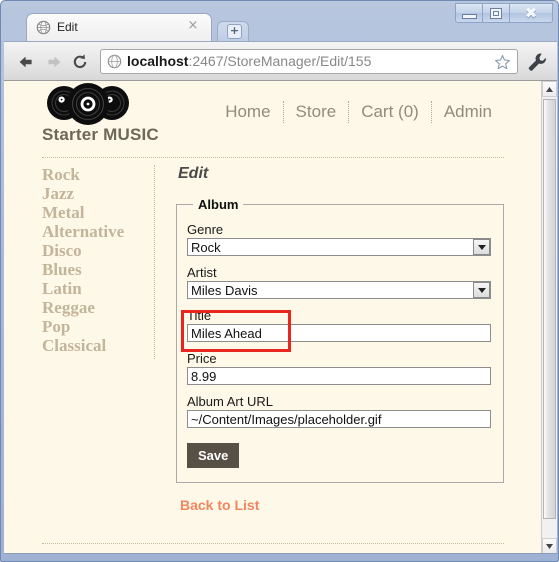 This screenshot has height=562, width=559. I want to click on wrench-icon, so click(537, 62).